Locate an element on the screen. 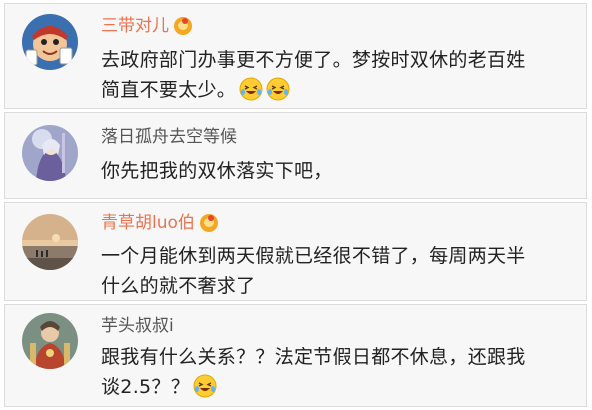 The width and height of the screenshot is (592, 410). comment-text-line: 一个月能休到两天假就已经很不错了，每周两天半 is located at coordinates (313, 256).